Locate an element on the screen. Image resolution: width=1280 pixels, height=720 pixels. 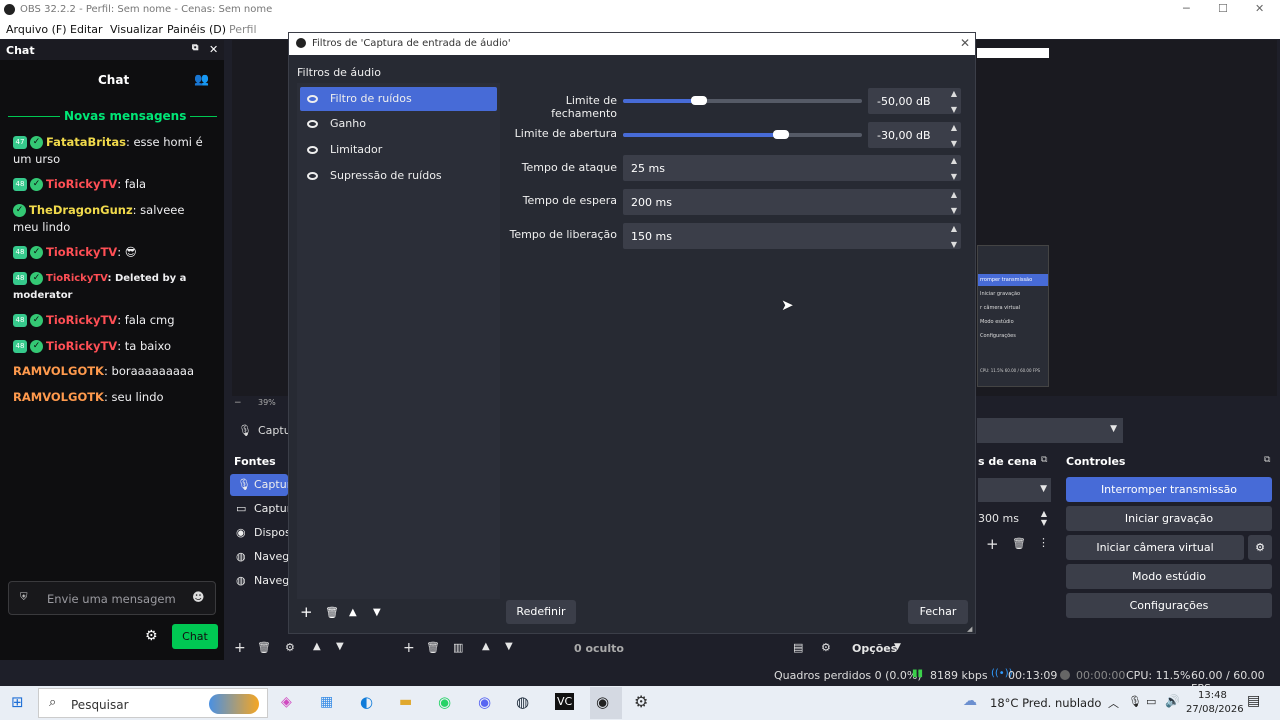
emoji-icon: ☻ is located at coordinates (198, 597).